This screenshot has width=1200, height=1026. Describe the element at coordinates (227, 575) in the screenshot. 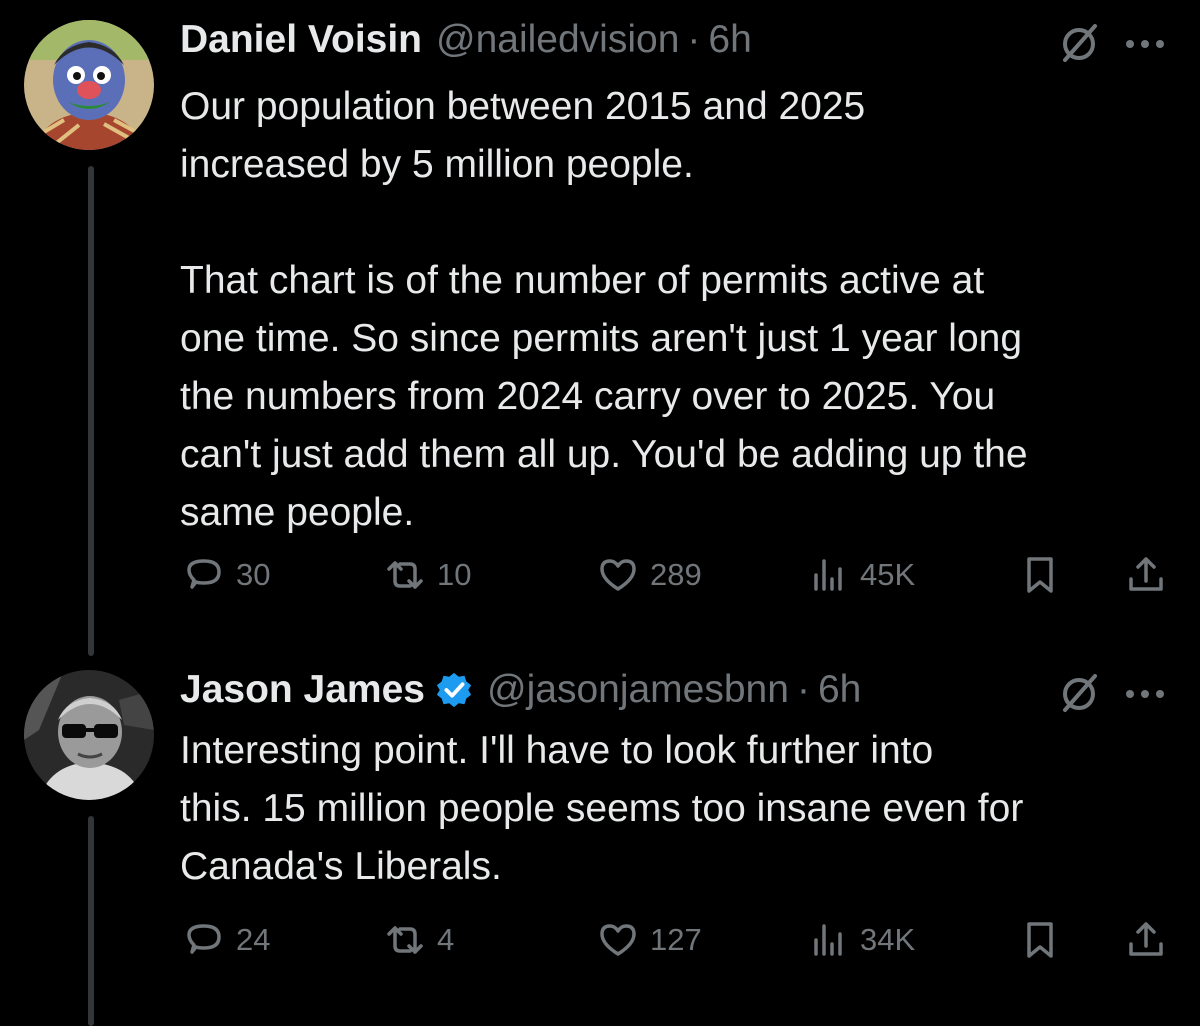

I see `reply-button: 30` at that location.